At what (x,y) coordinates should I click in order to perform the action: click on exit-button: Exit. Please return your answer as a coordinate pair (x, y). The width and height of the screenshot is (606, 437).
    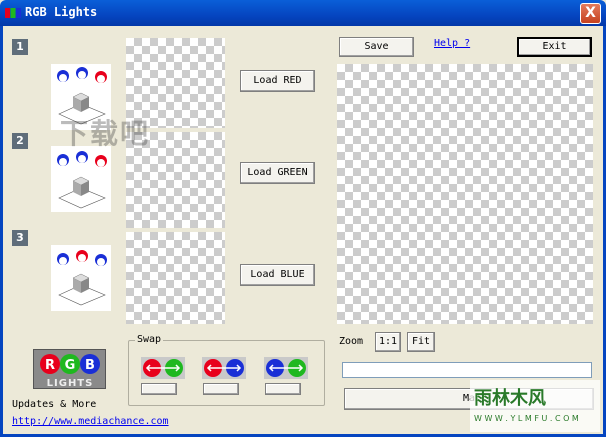
    Looking at the image, I should click on (554, 47).